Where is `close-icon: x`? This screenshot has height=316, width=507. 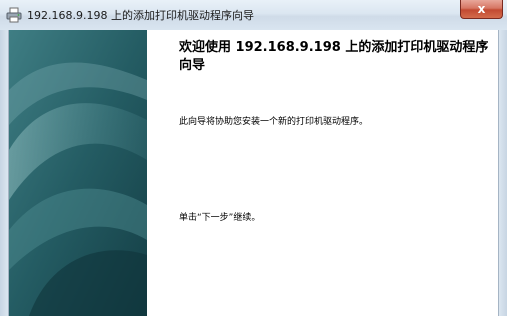 close-icon: x is located at coordinates (481, 9).